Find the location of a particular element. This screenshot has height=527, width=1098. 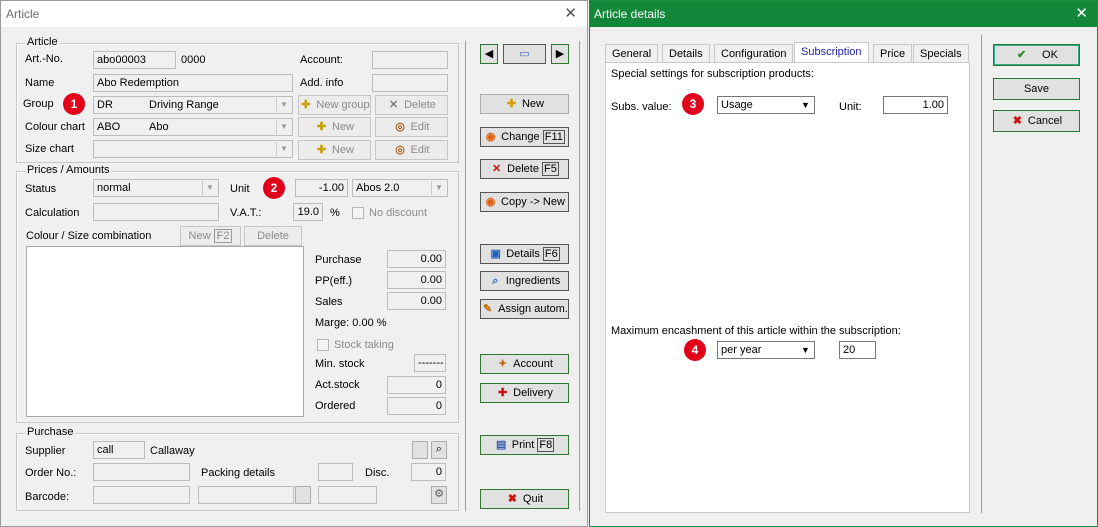

delivery-button: ✚ Delivery is located at coordinates (524, 393).